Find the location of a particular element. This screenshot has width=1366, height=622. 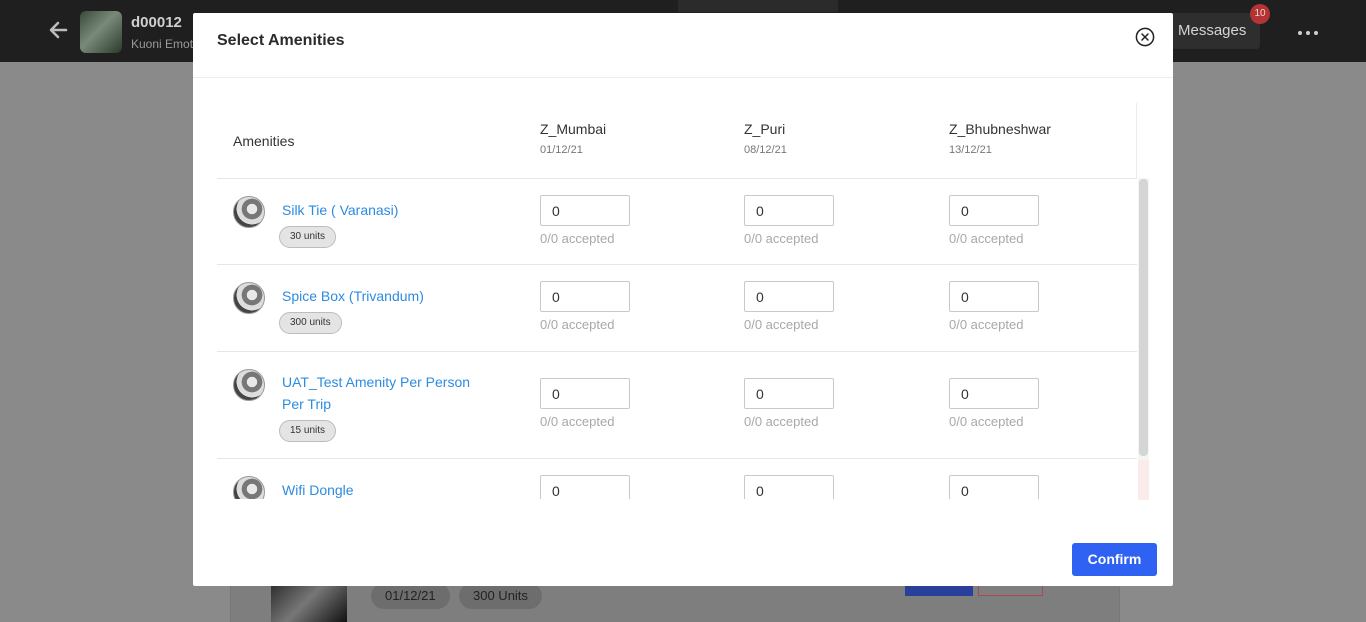

amenity-name-link: Wifi Dongle is located at coordinates (387, 489).